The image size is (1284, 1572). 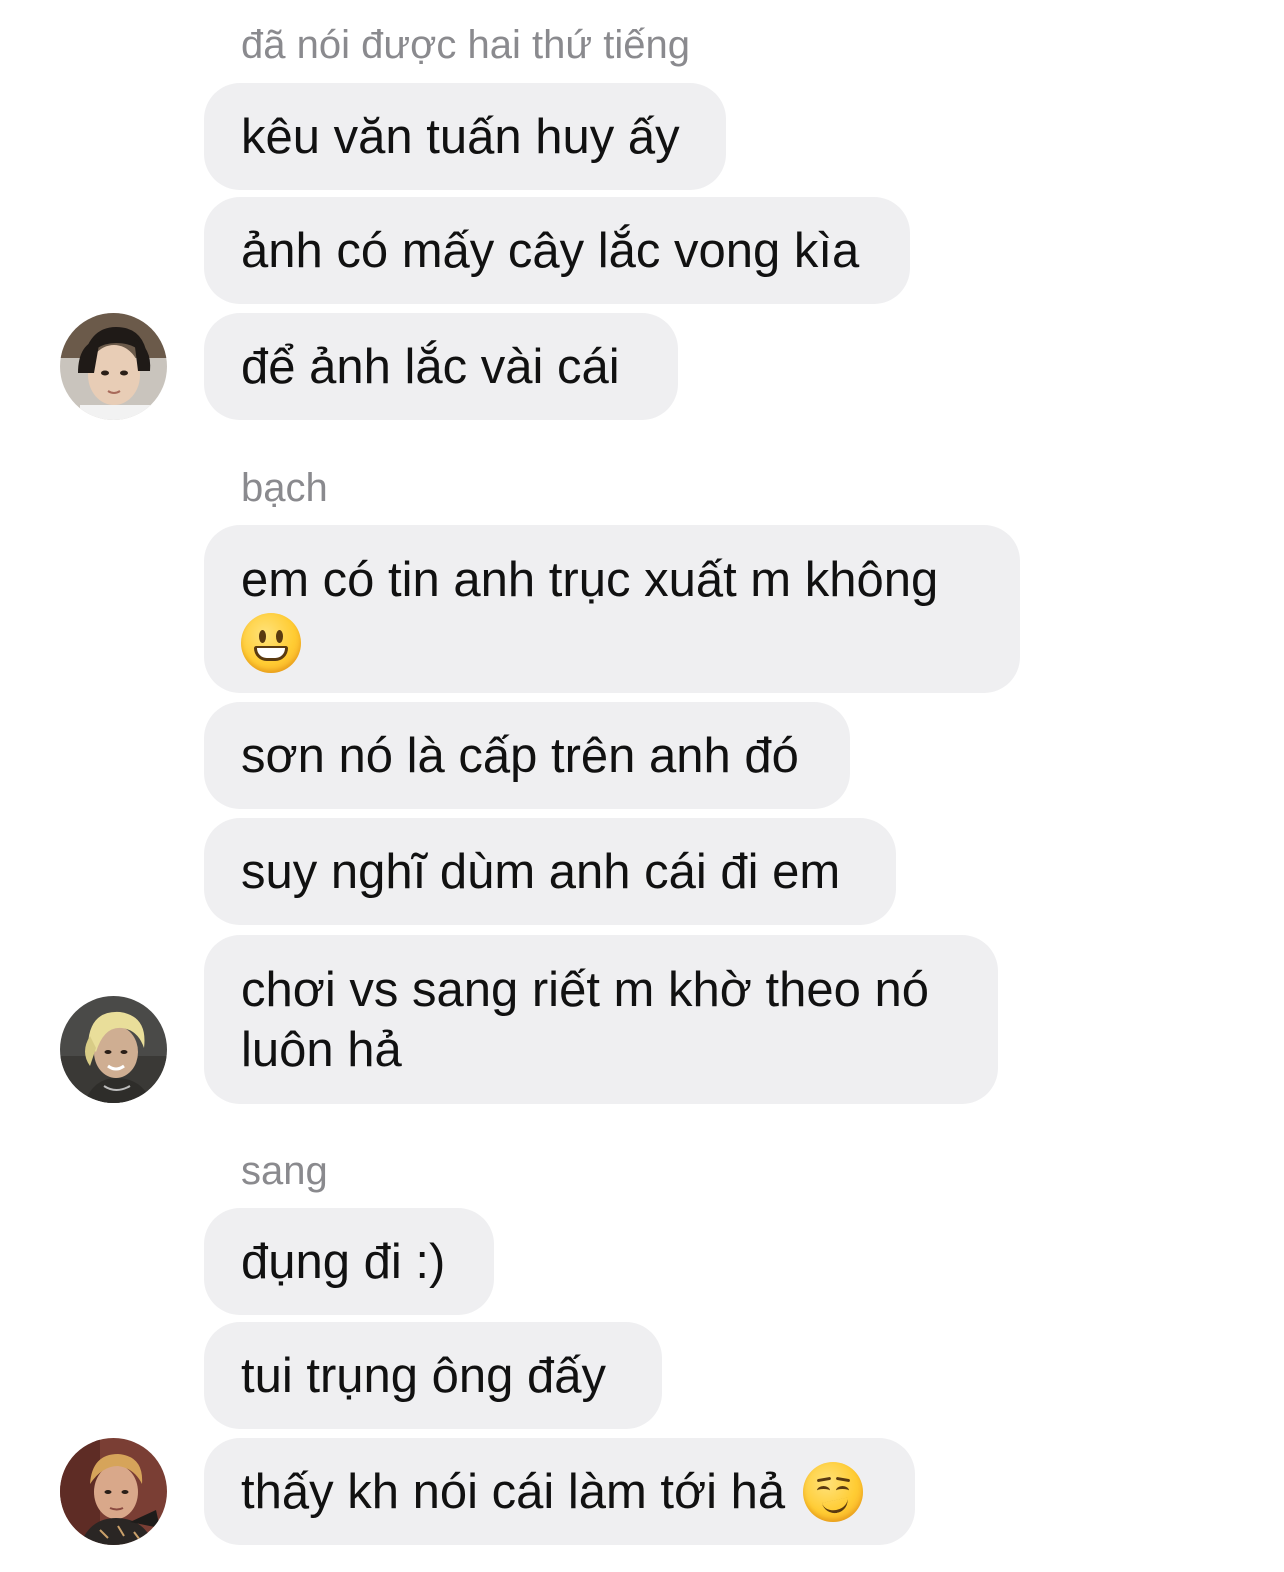 I want to click on message-bubble: sơn nó là cấp trên anh đó, so click(x=527, y=755).